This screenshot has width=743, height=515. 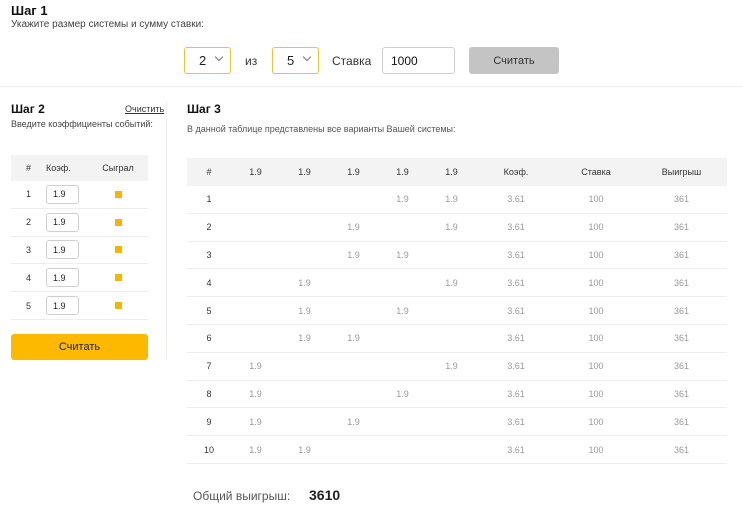 I want to click on row-num: 10, so click(x=208, y=449).